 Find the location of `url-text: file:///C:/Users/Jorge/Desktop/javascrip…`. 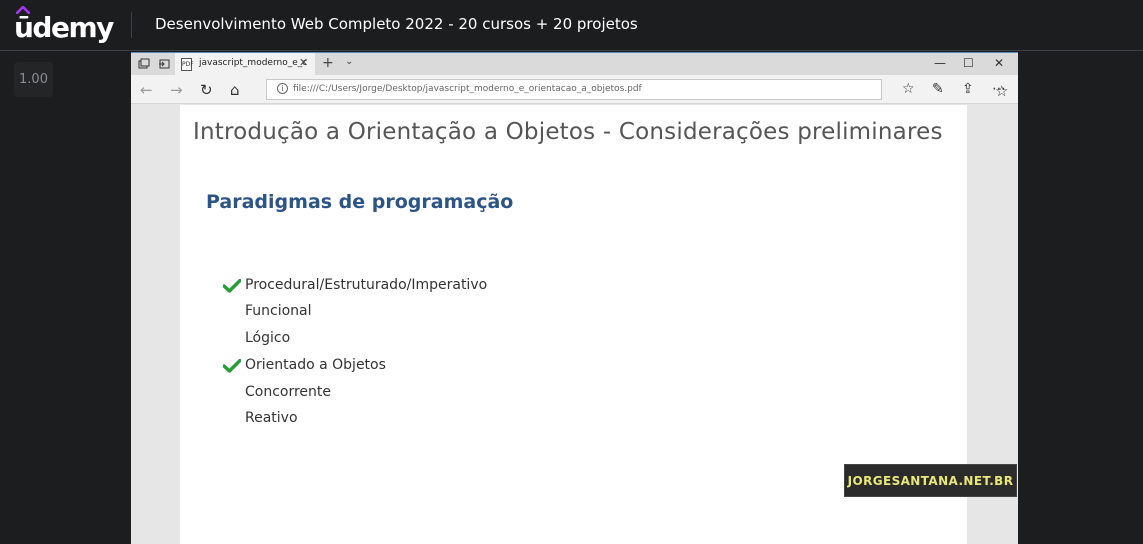

url-text: file:///C:/Users/Jorge/Desktop/javascrip… is located at coordinates (467, 89).